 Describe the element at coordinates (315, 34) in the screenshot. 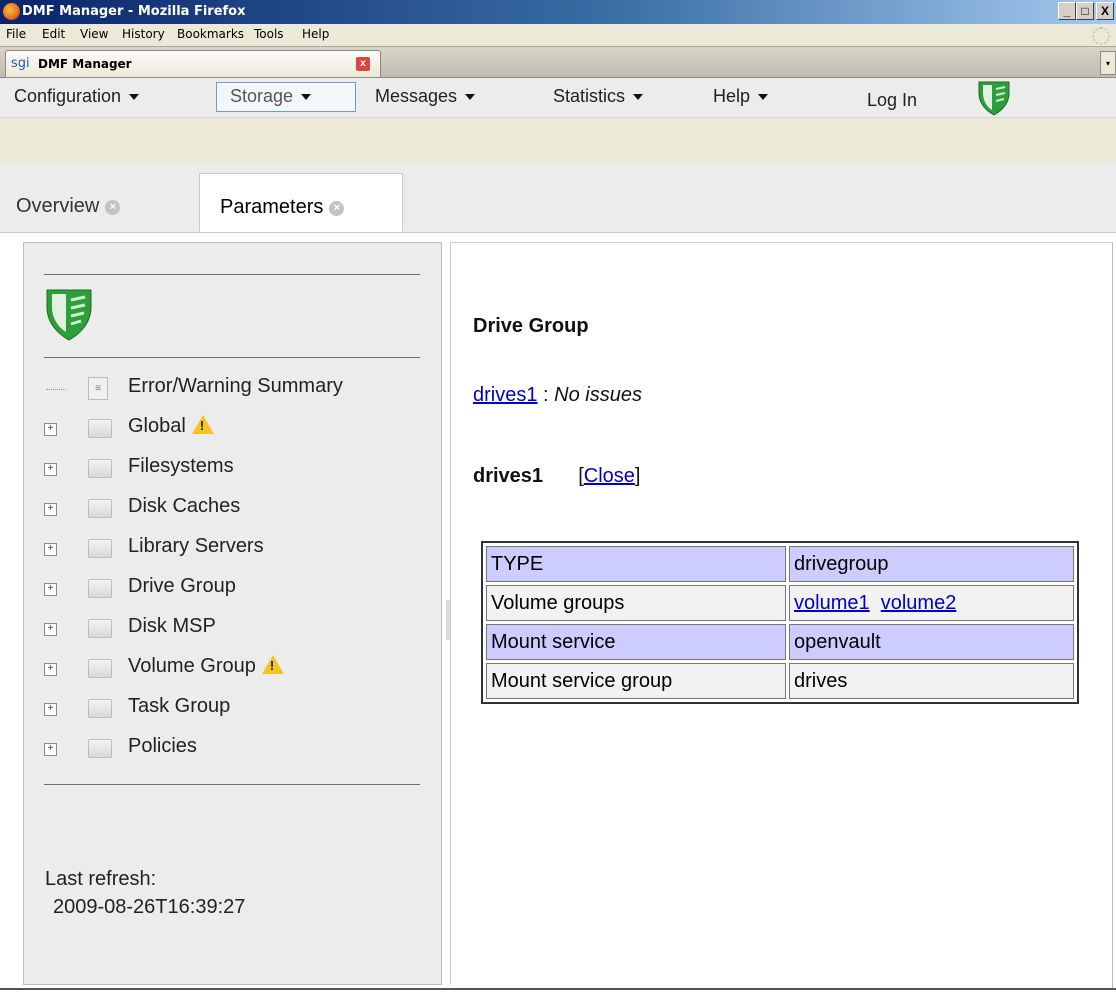

I see `menu-help: Help` at that location.